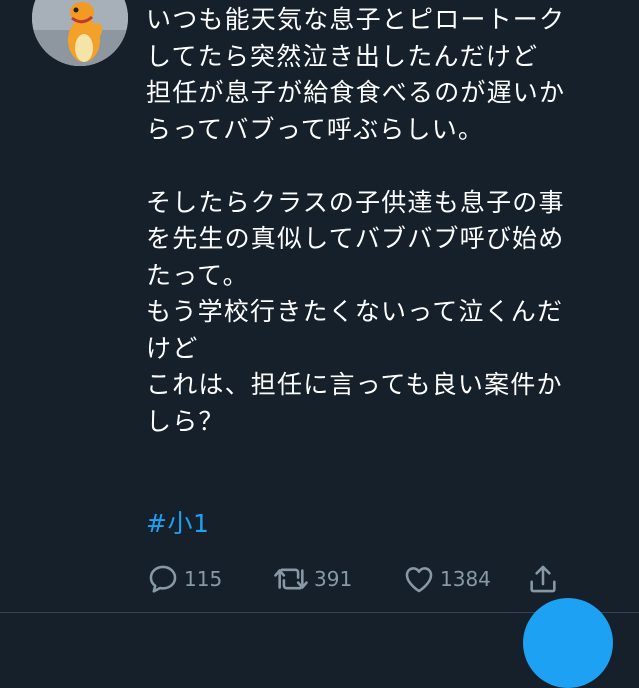  Describe the element at coordinates (419, 580) in the screenshot. I see `heart-icon` at that location.